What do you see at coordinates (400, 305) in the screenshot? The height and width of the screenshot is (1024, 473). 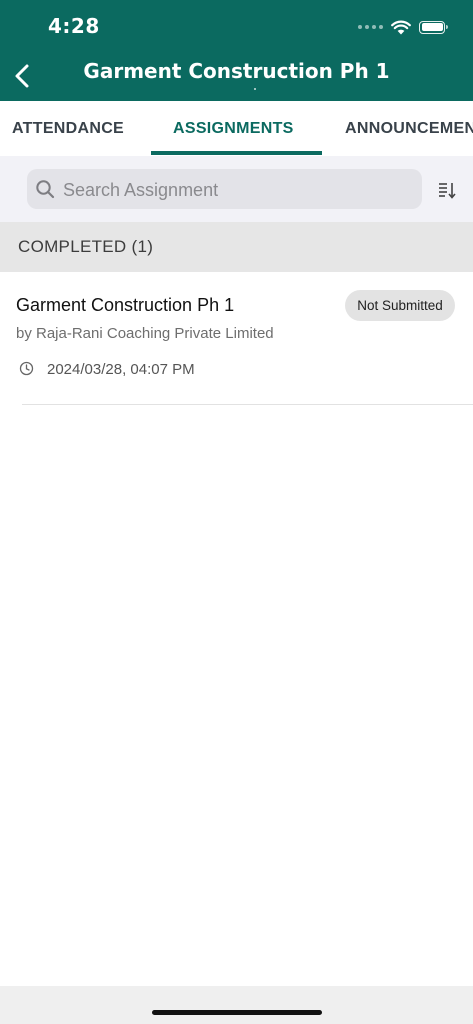 I see `status-badge: Not Submitted` at bounding box center [400, 305].